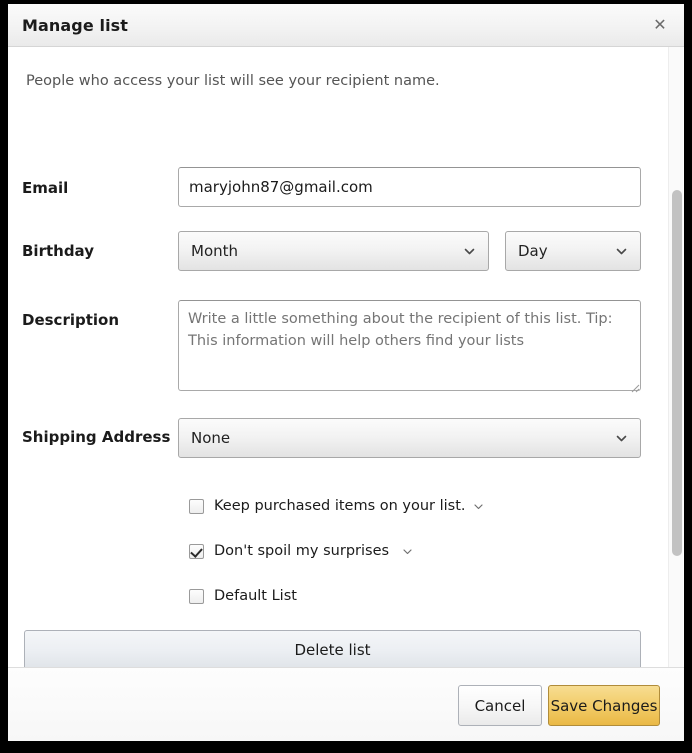 Image resolution: width=692 pixels, height=753 pixels. I want to click on checkbox-row-dont-spoil: Don't spoil my surprises, so click(301, 551).